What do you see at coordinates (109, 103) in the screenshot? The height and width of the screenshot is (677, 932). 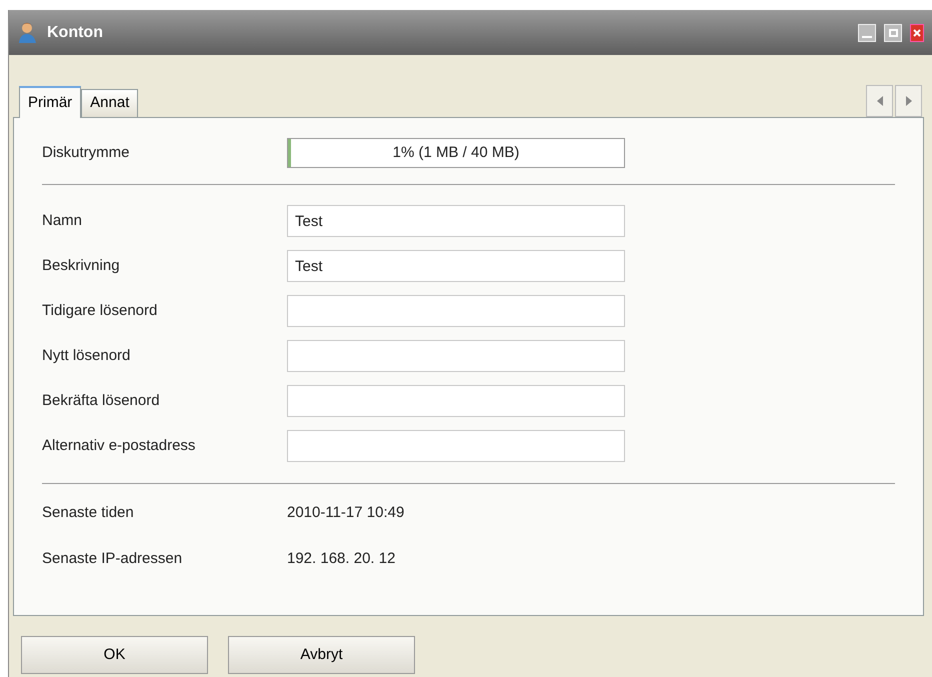 I see `tab: Annat` at bounding box center [109, 103].